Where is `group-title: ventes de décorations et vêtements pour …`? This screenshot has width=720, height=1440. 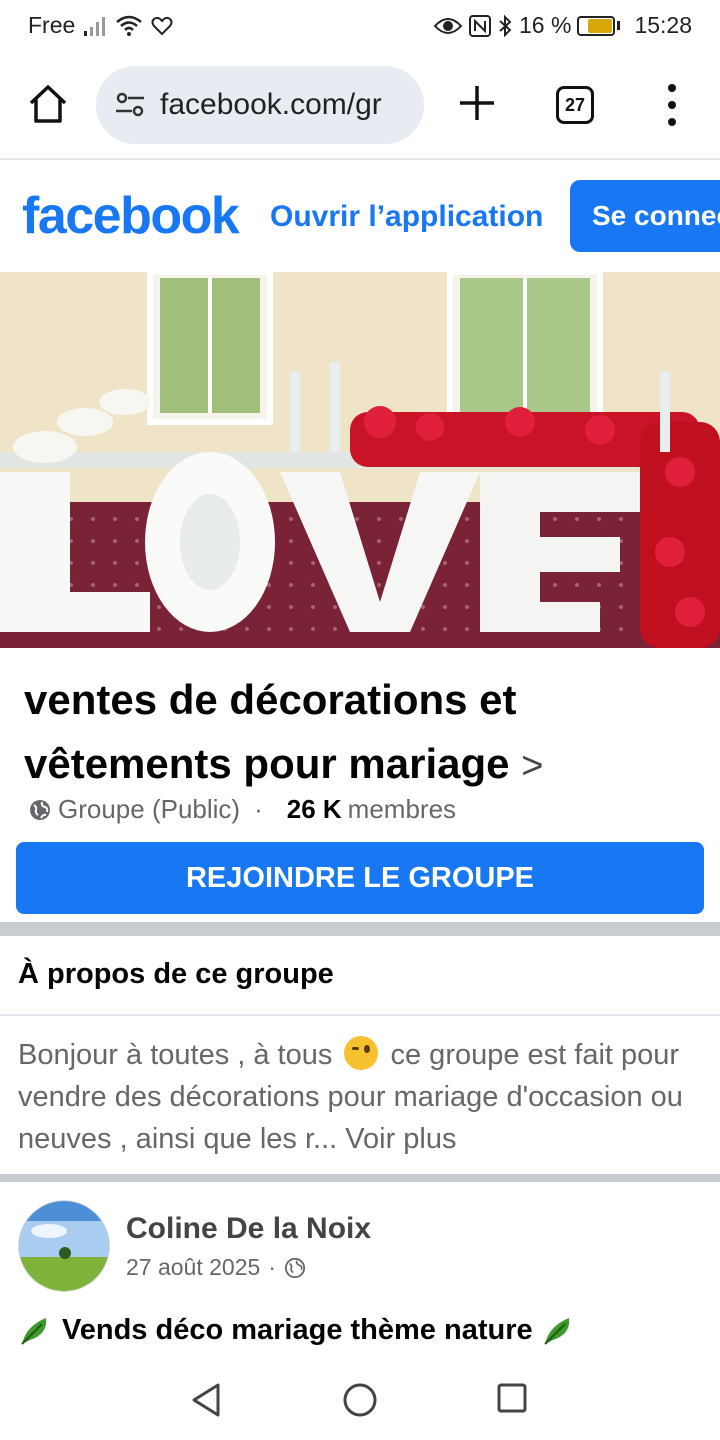
group-title: ventes de décorations et vêtements pour … is located at coordinates (364, 733).